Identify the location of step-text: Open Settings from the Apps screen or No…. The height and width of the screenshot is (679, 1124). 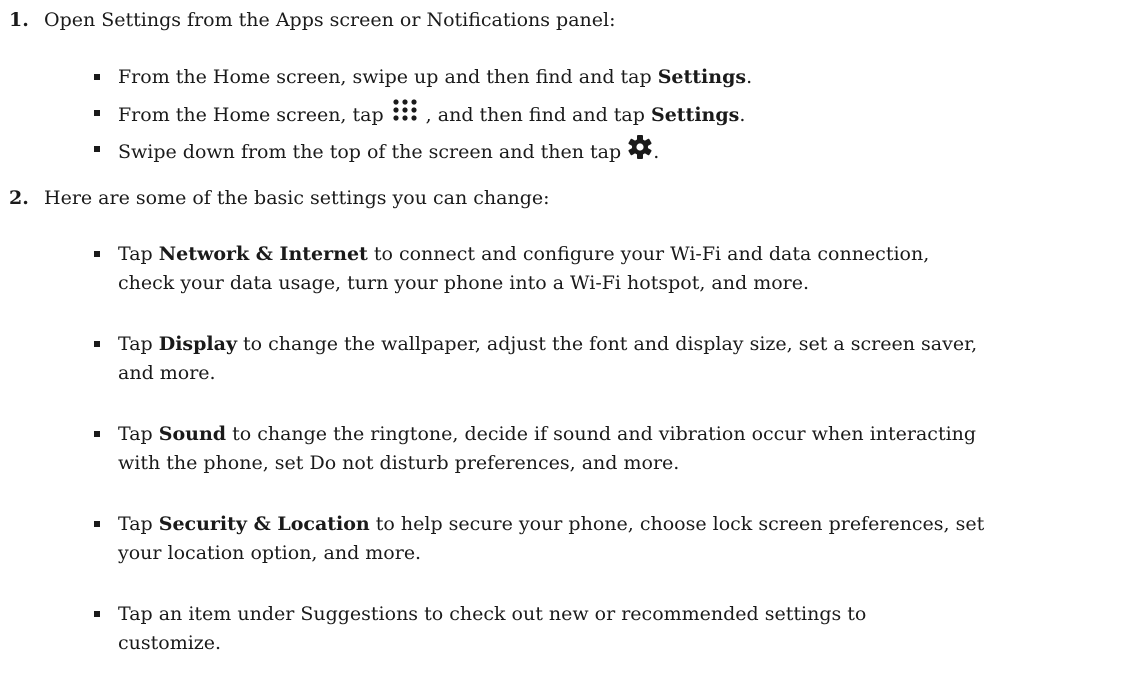
(330, 20).